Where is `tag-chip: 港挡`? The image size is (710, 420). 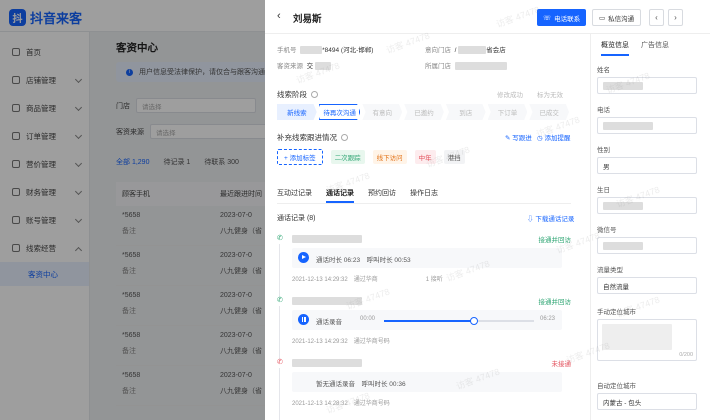
tag-chip: 港挡 is located at coordinates (454, 157).